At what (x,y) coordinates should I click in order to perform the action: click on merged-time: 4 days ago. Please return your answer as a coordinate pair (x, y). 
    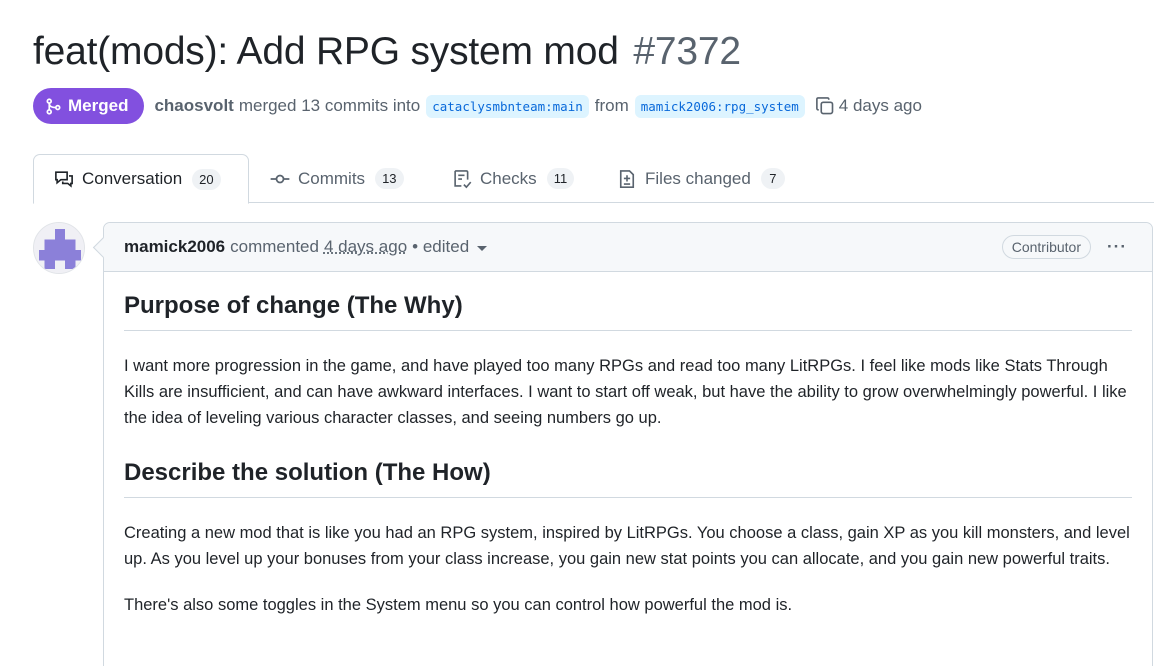
    Looking at the image, I should click on (880, 106).